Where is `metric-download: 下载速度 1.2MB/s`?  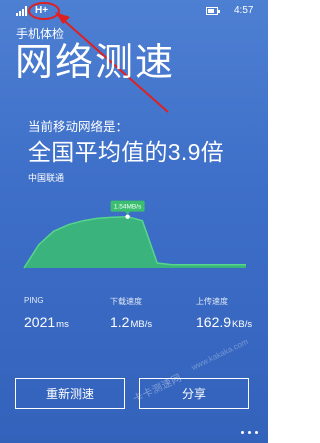 metric-download: 下载速度 1.2MB/s is located at coordinates (131, 313).